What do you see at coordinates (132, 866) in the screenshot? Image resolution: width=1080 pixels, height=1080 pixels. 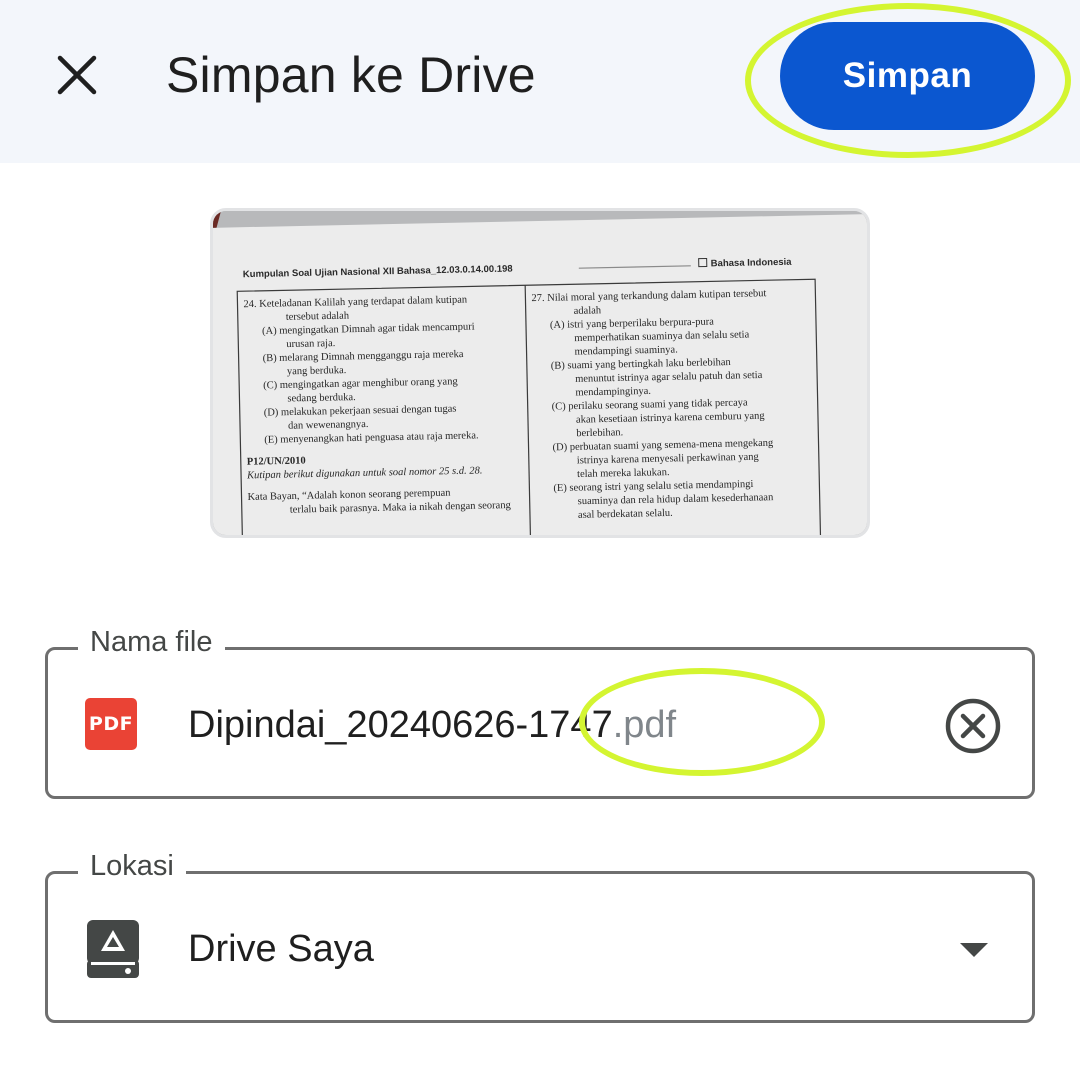 I see `location-label: Lokasi` at bounding box center [132, 866].